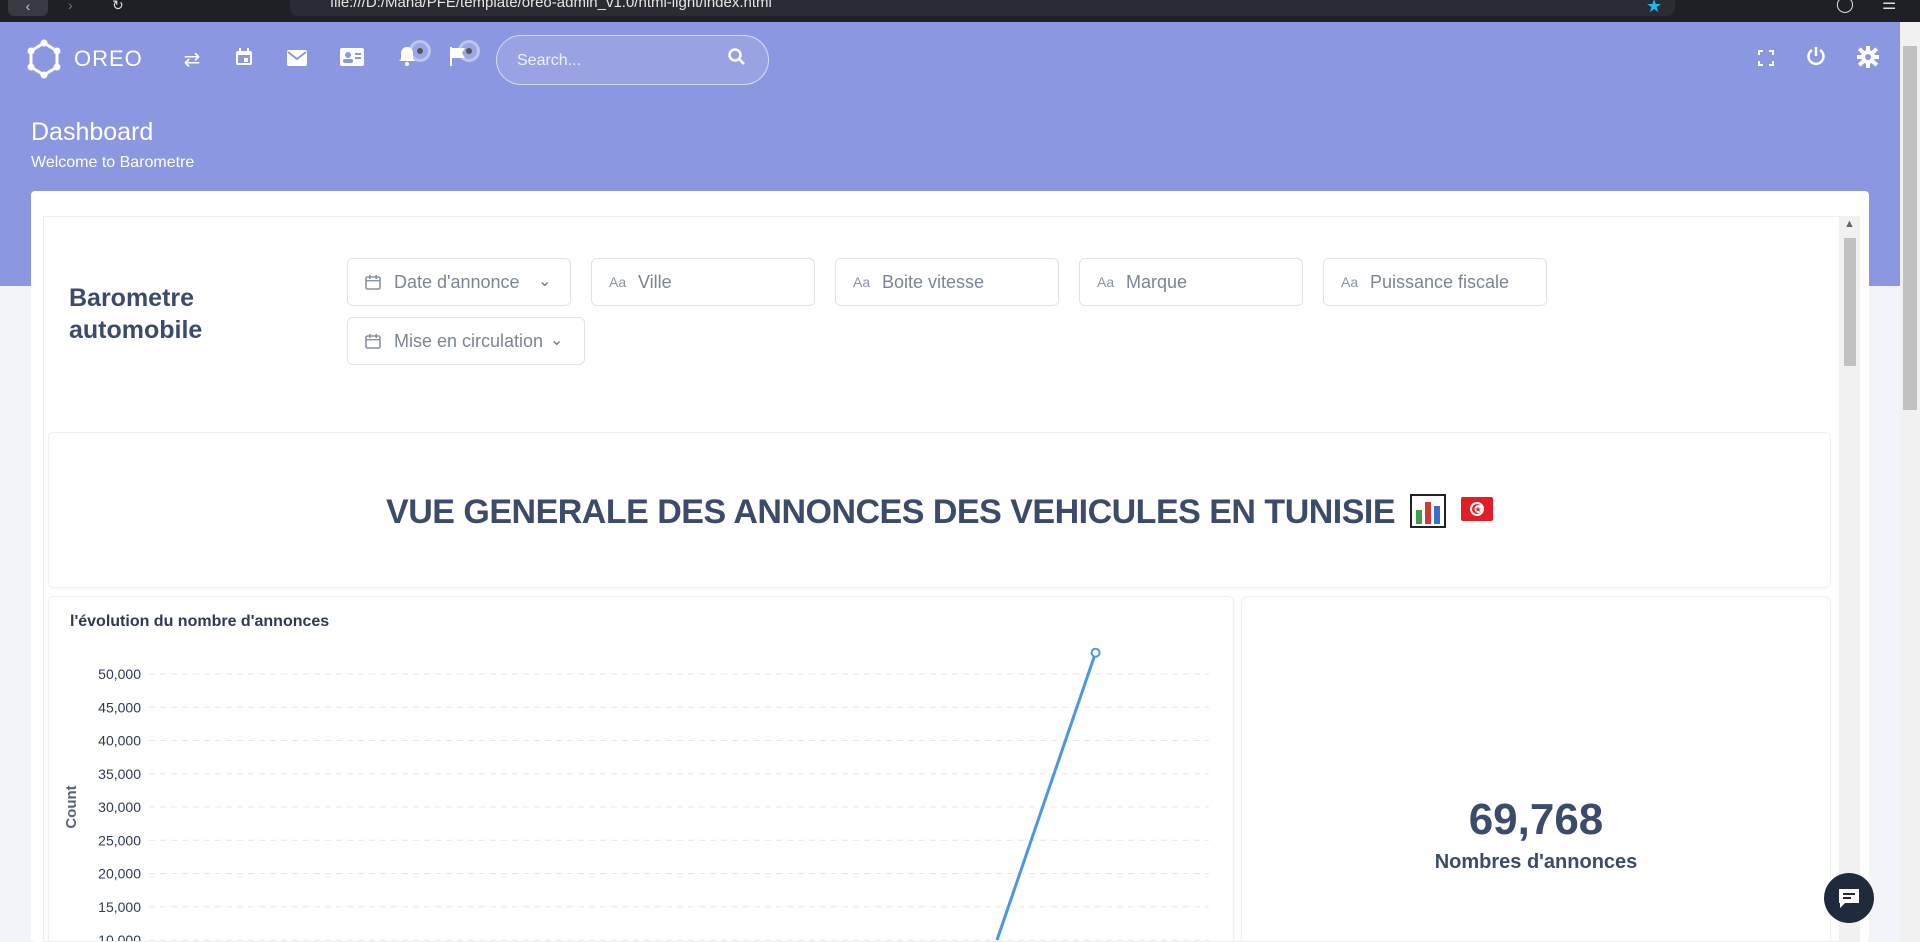  I want to click on y-tick-label: 30,000, so click(119, 807).